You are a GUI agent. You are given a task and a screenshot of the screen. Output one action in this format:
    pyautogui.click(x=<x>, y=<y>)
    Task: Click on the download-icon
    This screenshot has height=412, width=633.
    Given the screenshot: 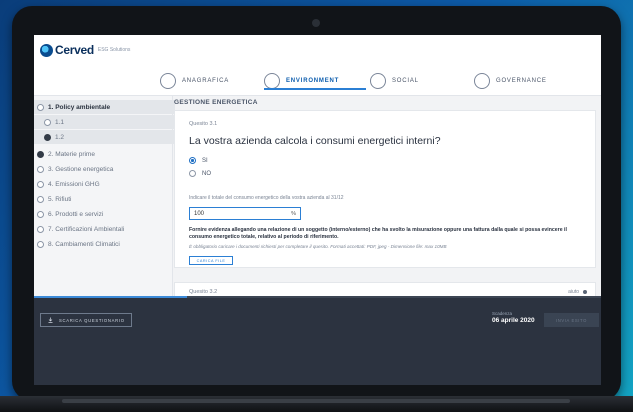 What is the action you would take?
    pyautogui.click(x=50, y=320)
    